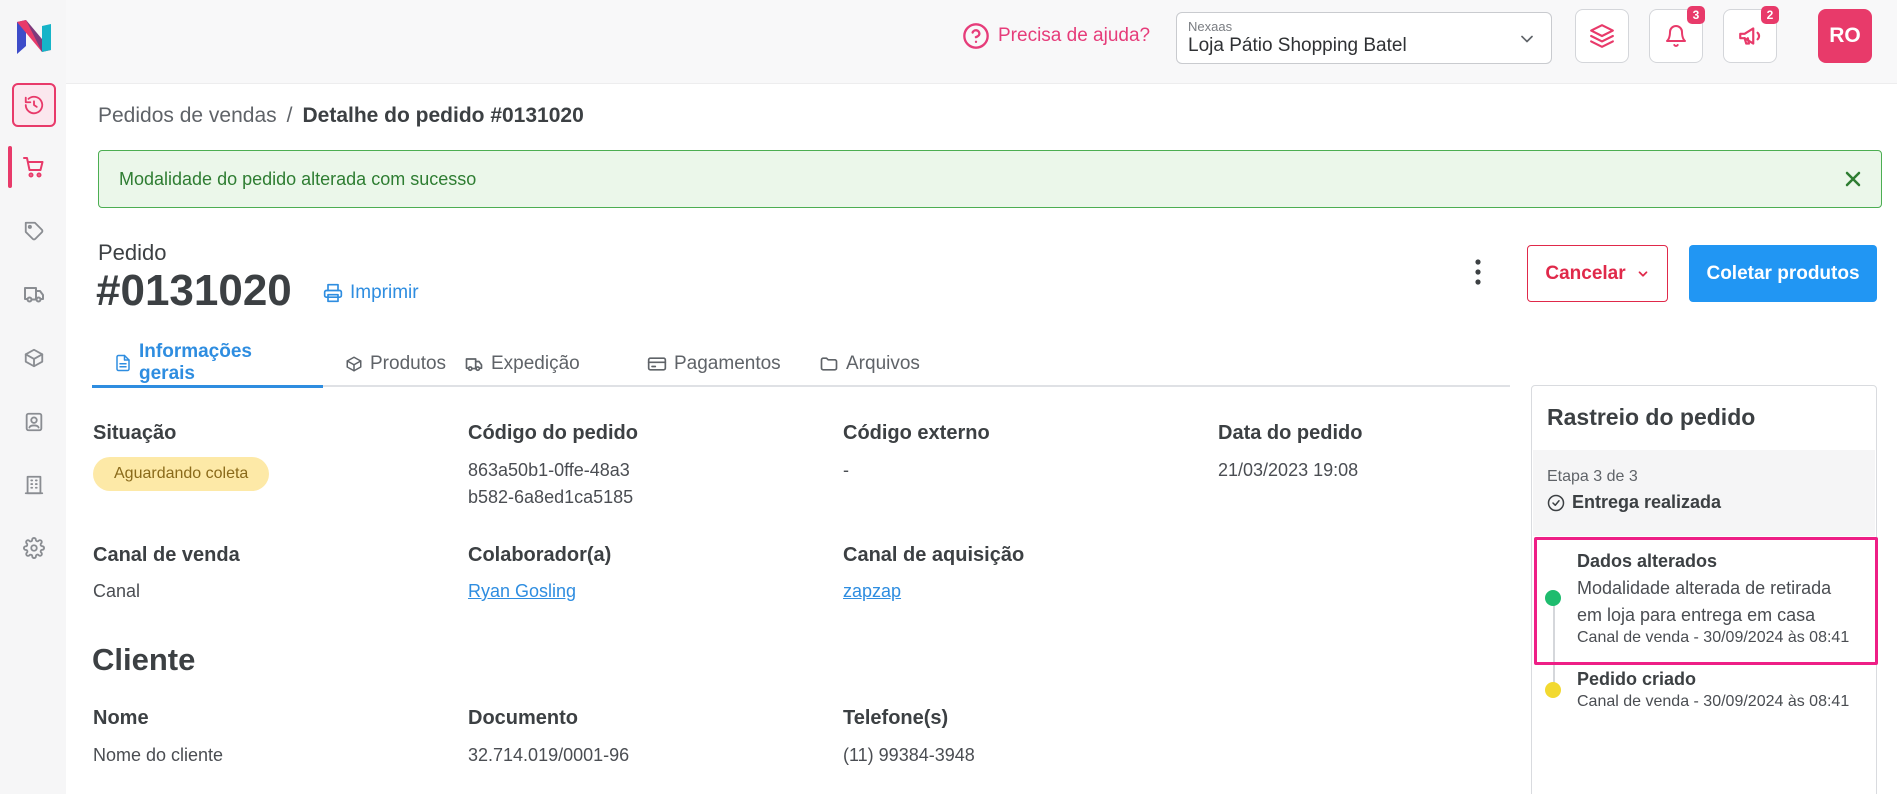 The height and width of the screenshot is (794, 1897). Describe the element at coordinates (117, 591) in the screenshot. I see `sales-channel-value: Canal` at that location.